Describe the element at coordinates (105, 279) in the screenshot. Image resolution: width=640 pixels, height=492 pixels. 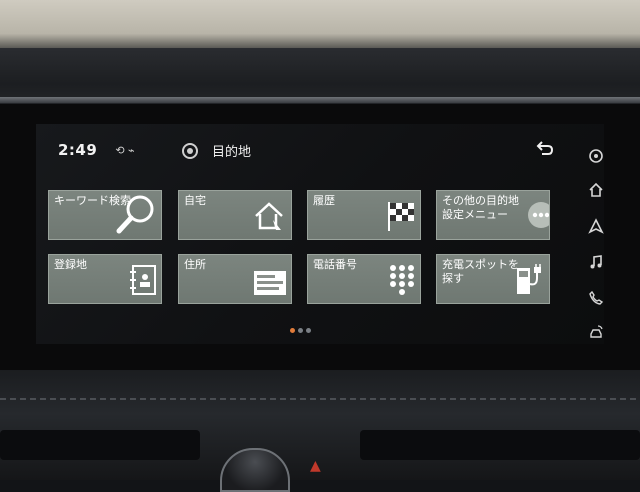
I see `tile-registered-places: 登録地` at that location.